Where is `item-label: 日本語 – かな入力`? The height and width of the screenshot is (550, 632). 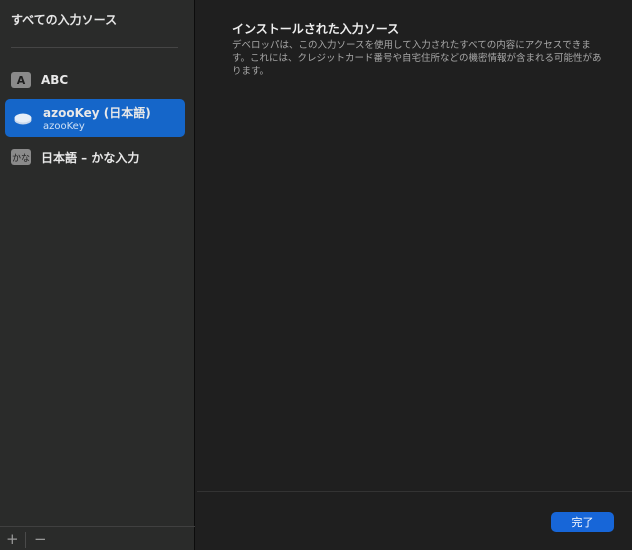 item-label: 日本語 – かな入力 is located at coordinates (90, 157).